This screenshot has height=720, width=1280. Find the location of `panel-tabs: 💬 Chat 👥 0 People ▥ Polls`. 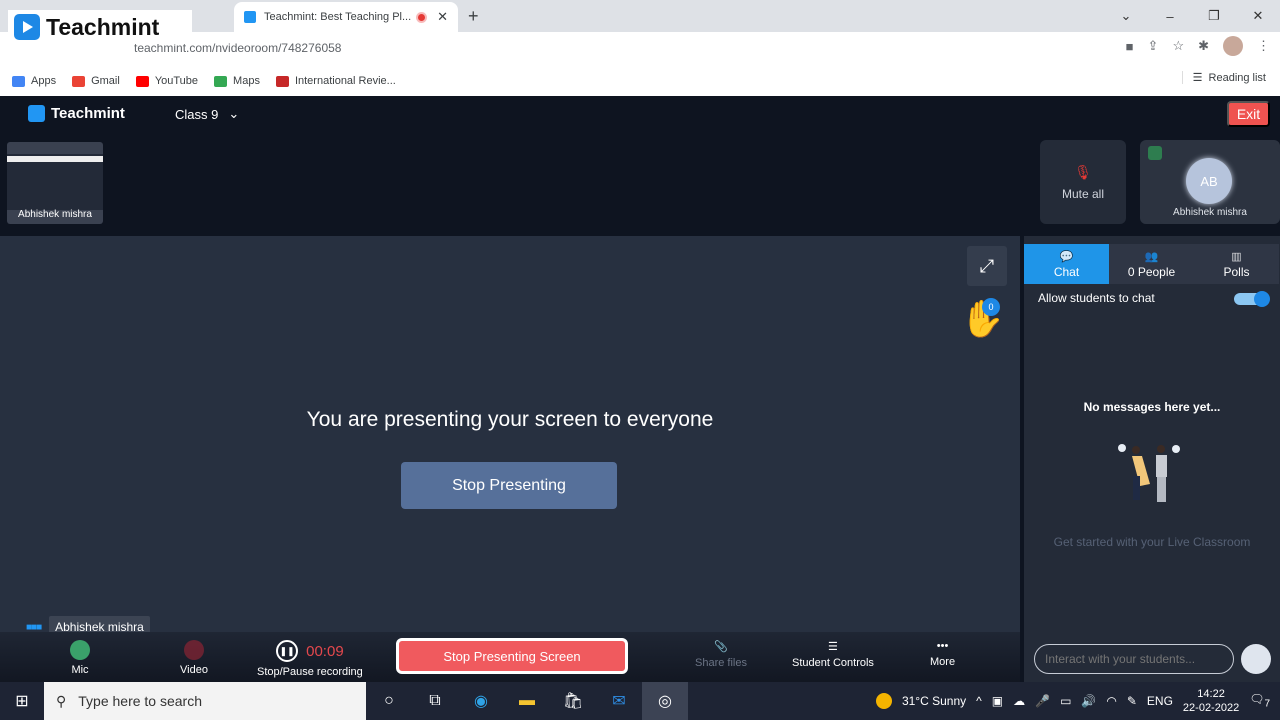

panel-tabs: 💬 Chat 👥 0 People ▥ Polls is located at coordinates (1152, 264).